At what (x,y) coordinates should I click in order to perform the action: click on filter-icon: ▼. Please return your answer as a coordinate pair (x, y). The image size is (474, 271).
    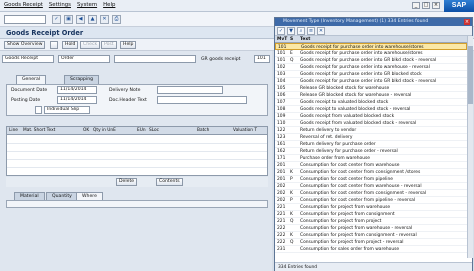
    Looking at the image, I should click on (291, 31).